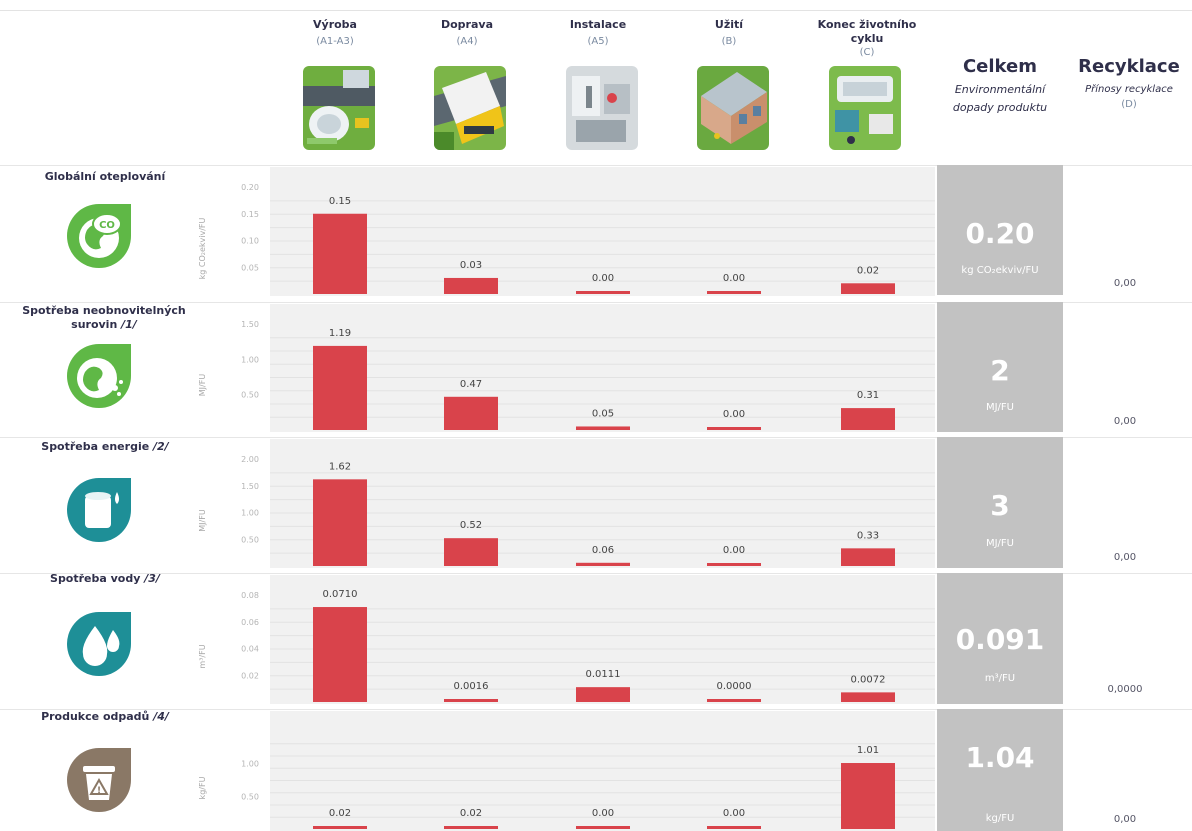 The width and height of the screenshot is (1192, 831). I want to click on total-value: 2, so click(1000, 370).